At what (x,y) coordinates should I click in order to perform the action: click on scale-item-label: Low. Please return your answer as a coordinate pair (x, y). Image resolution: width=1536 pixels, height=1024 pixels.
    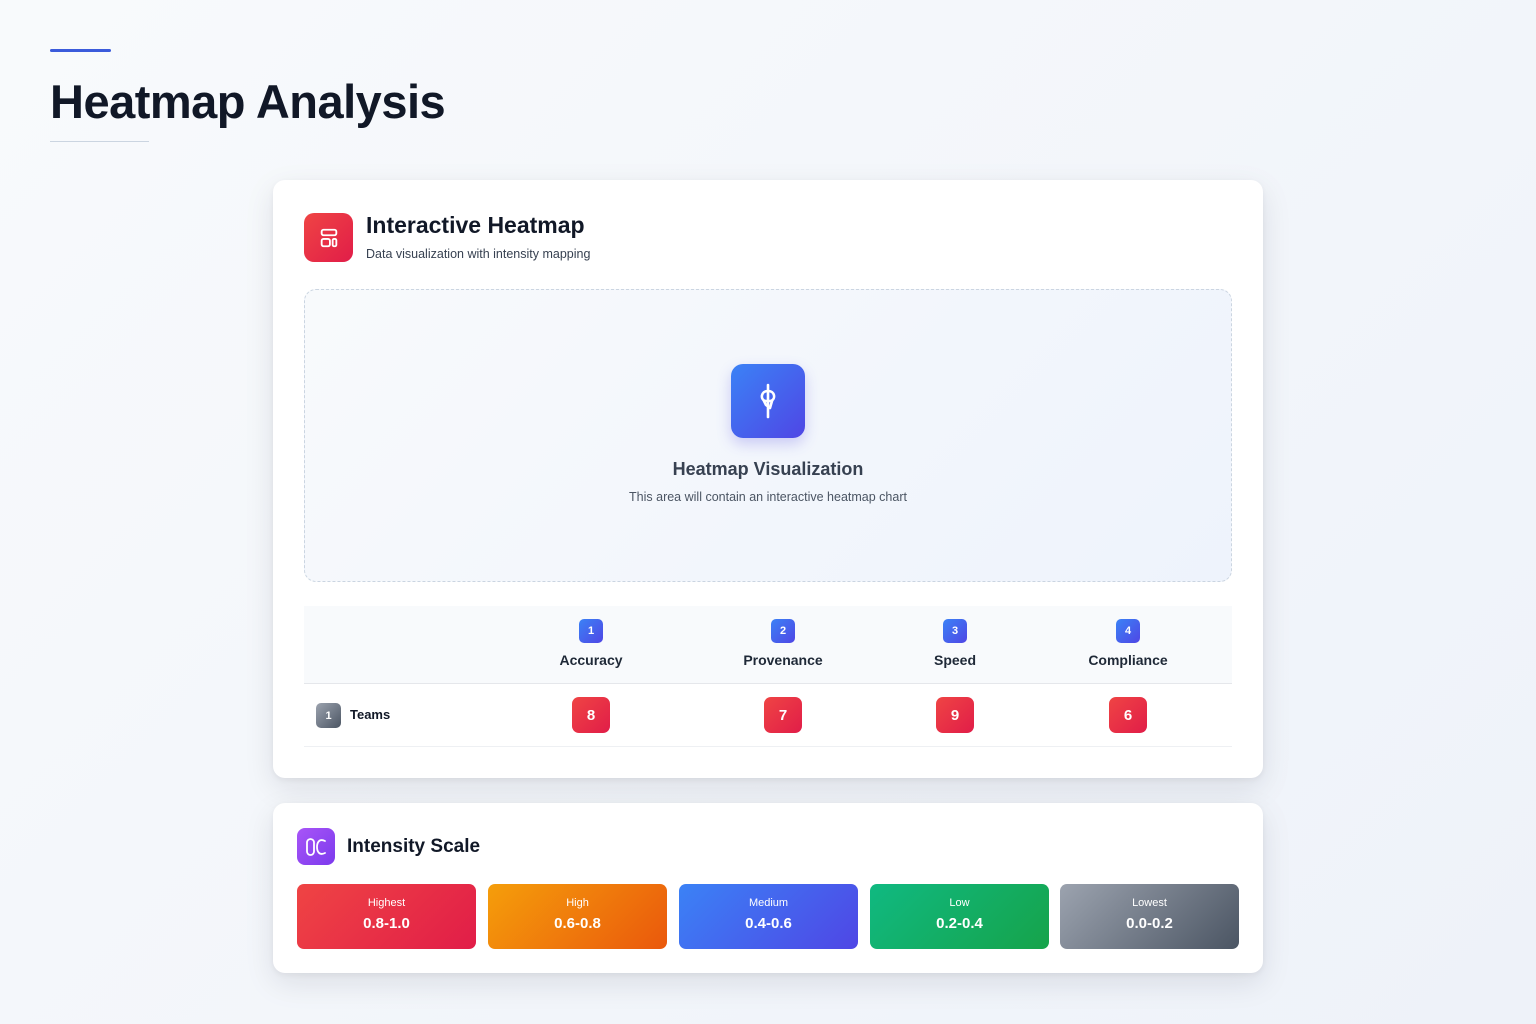
    Looking at the image, I should click on (959, 903).